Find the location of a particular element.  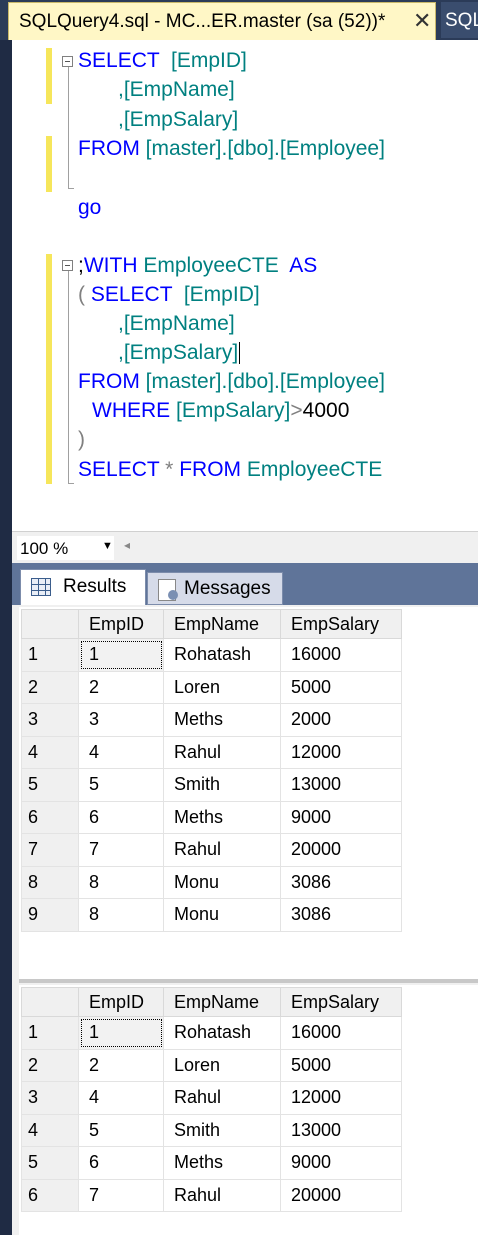

table-row: 8 8 Monu 3086 is located at coordinates (211, 882).